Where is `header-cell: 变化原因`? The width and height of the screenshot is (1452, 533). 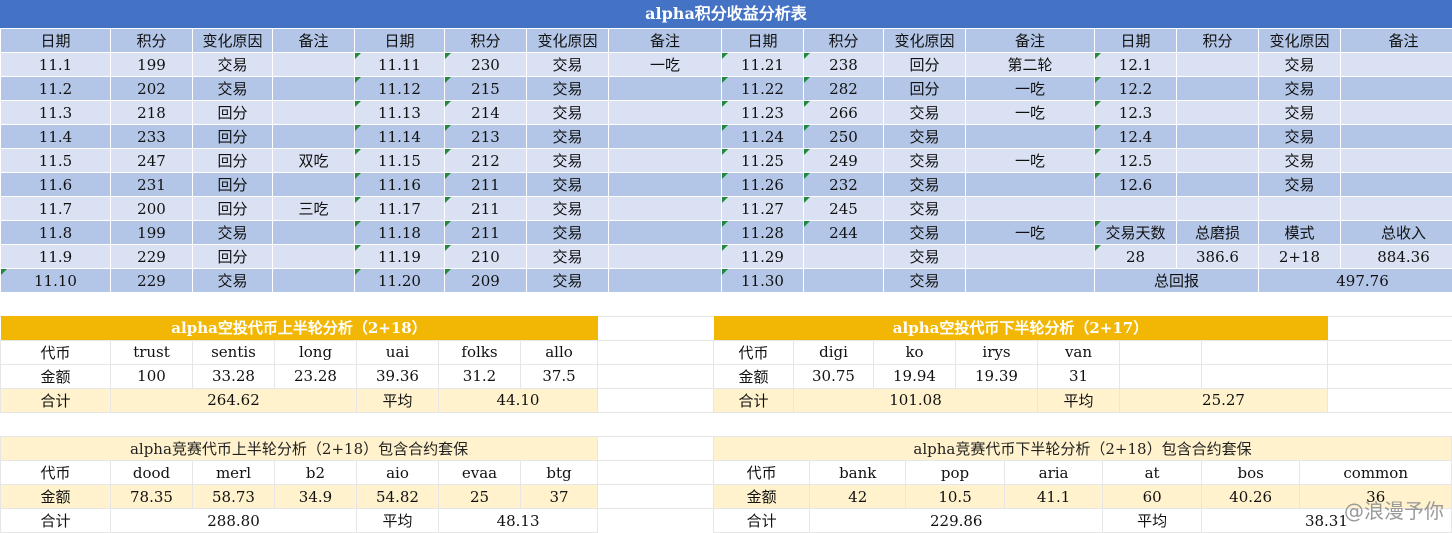
header-cell: 变化原因 is located at coordinates (568, 41).